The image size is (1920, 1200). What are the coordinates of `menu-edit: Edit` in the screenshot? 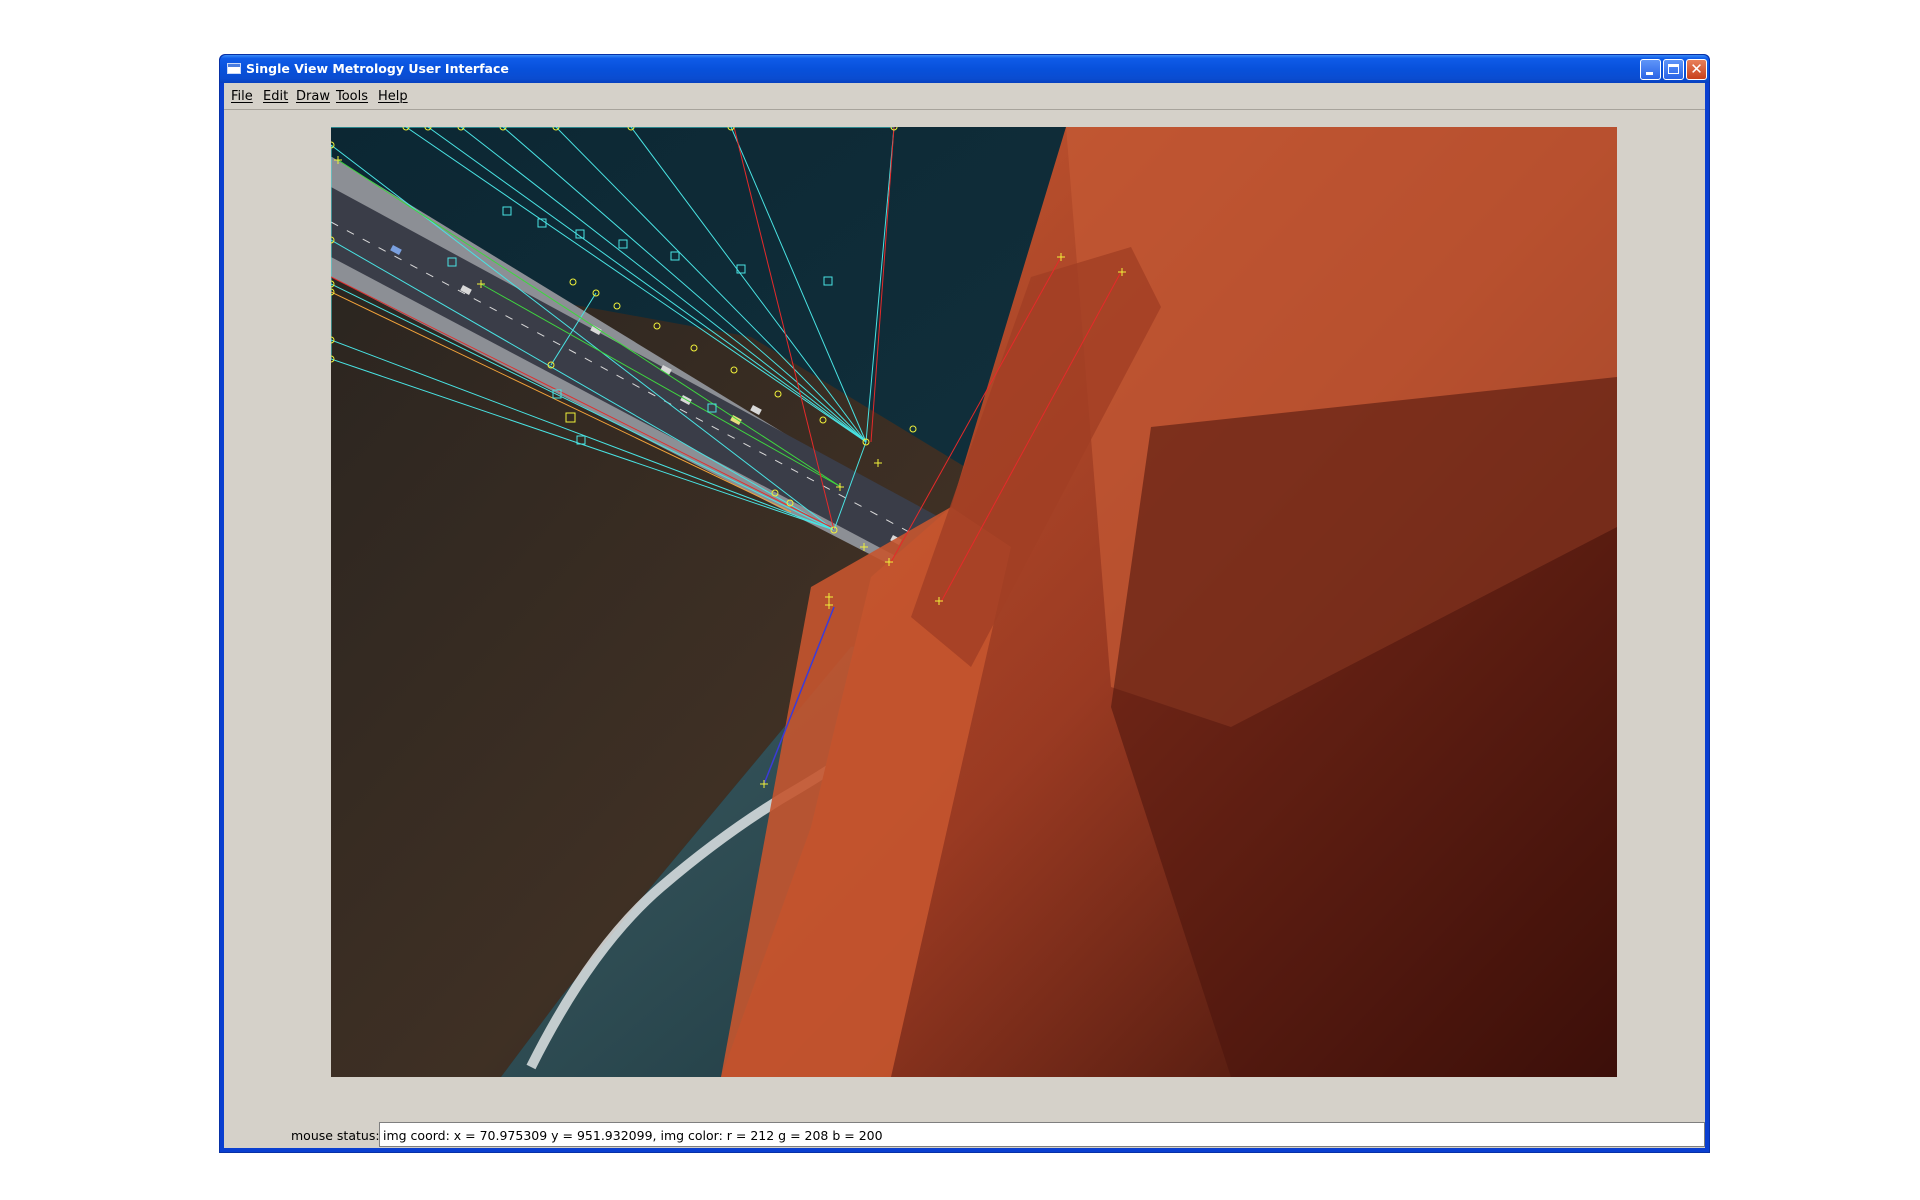 It's located at (275, 96).